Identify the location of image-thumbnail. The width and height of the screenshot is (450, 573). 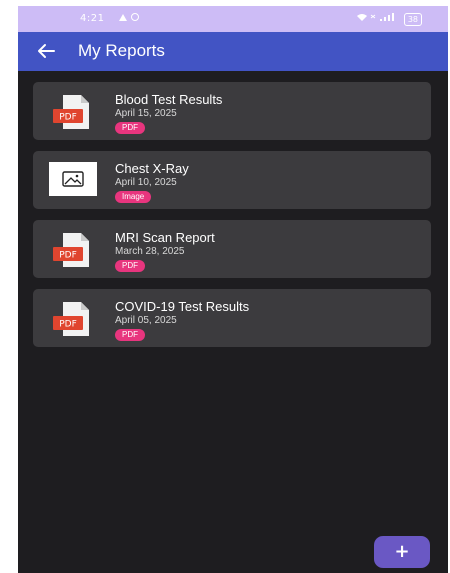
(73, 179).